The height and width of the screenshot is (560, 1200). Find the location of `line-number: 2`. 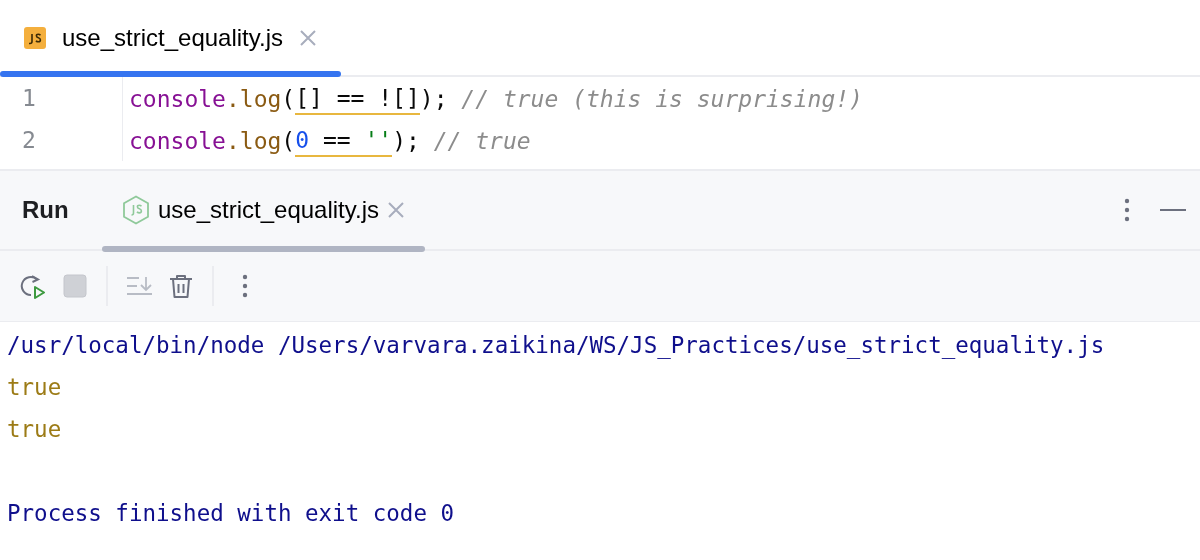

line-number: 2 is located at coordinates (61, 140).